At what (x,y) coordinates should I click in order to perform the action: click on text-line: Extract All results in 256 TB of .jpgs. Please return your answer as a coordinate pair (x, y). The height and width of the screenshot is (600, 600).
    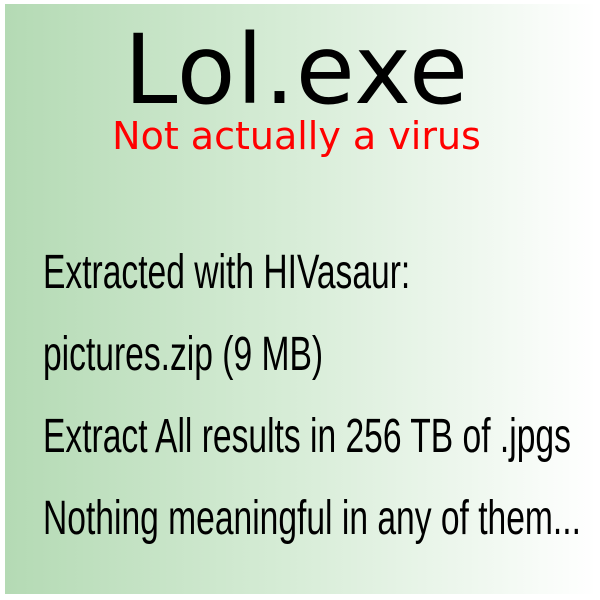
    Looking at the image, I should click on (307, 436).